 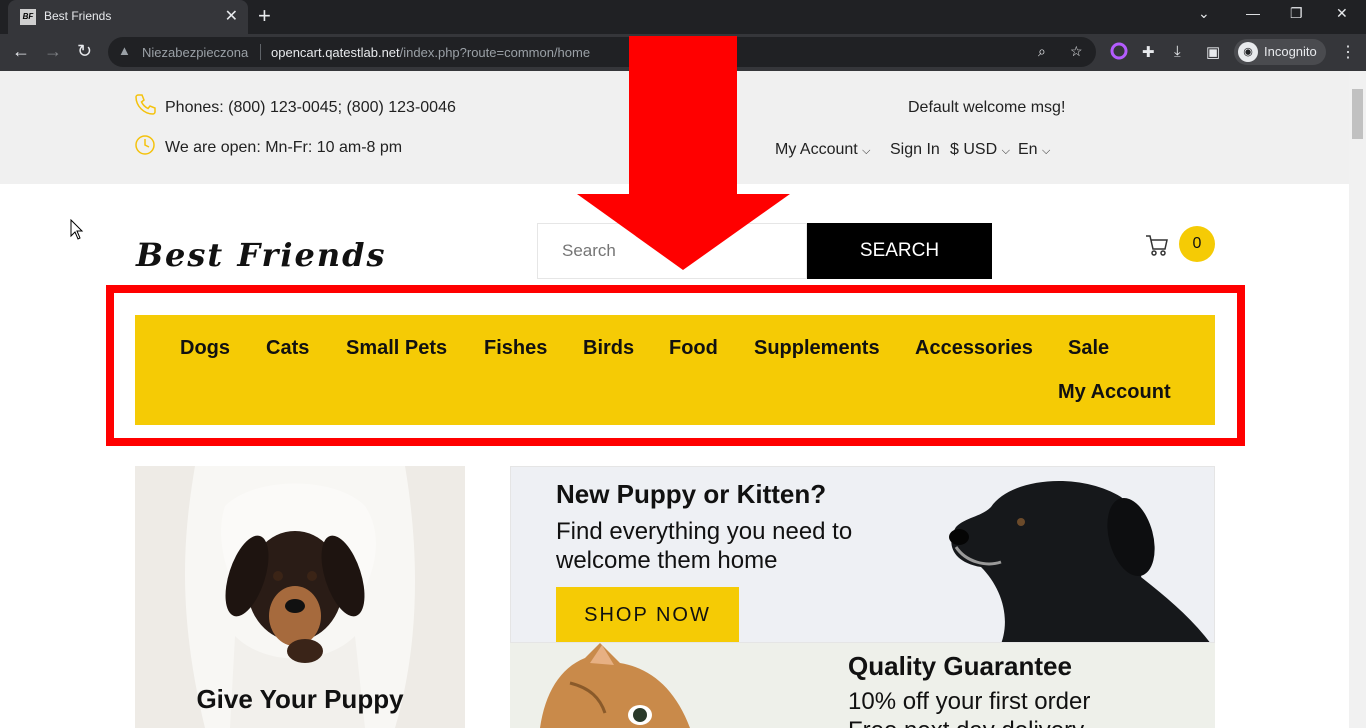 What do you see at coordinates (1197, 244) in the screenshot?
I see `cart-count-badge: 0` at bounding box center [1197, 244].